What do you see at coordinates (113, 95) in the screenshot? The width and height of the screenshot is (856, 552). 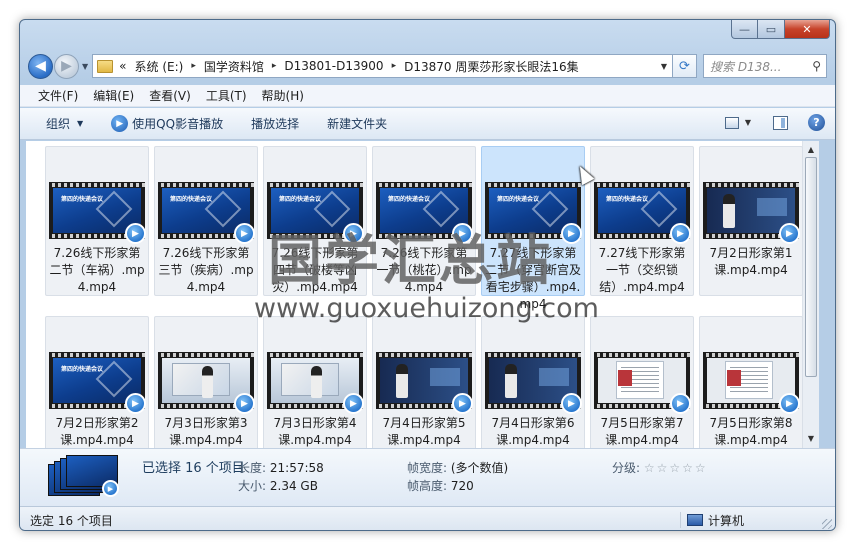 I see `menu-edit: 编辑(E)` at bounding box center [113, 95].